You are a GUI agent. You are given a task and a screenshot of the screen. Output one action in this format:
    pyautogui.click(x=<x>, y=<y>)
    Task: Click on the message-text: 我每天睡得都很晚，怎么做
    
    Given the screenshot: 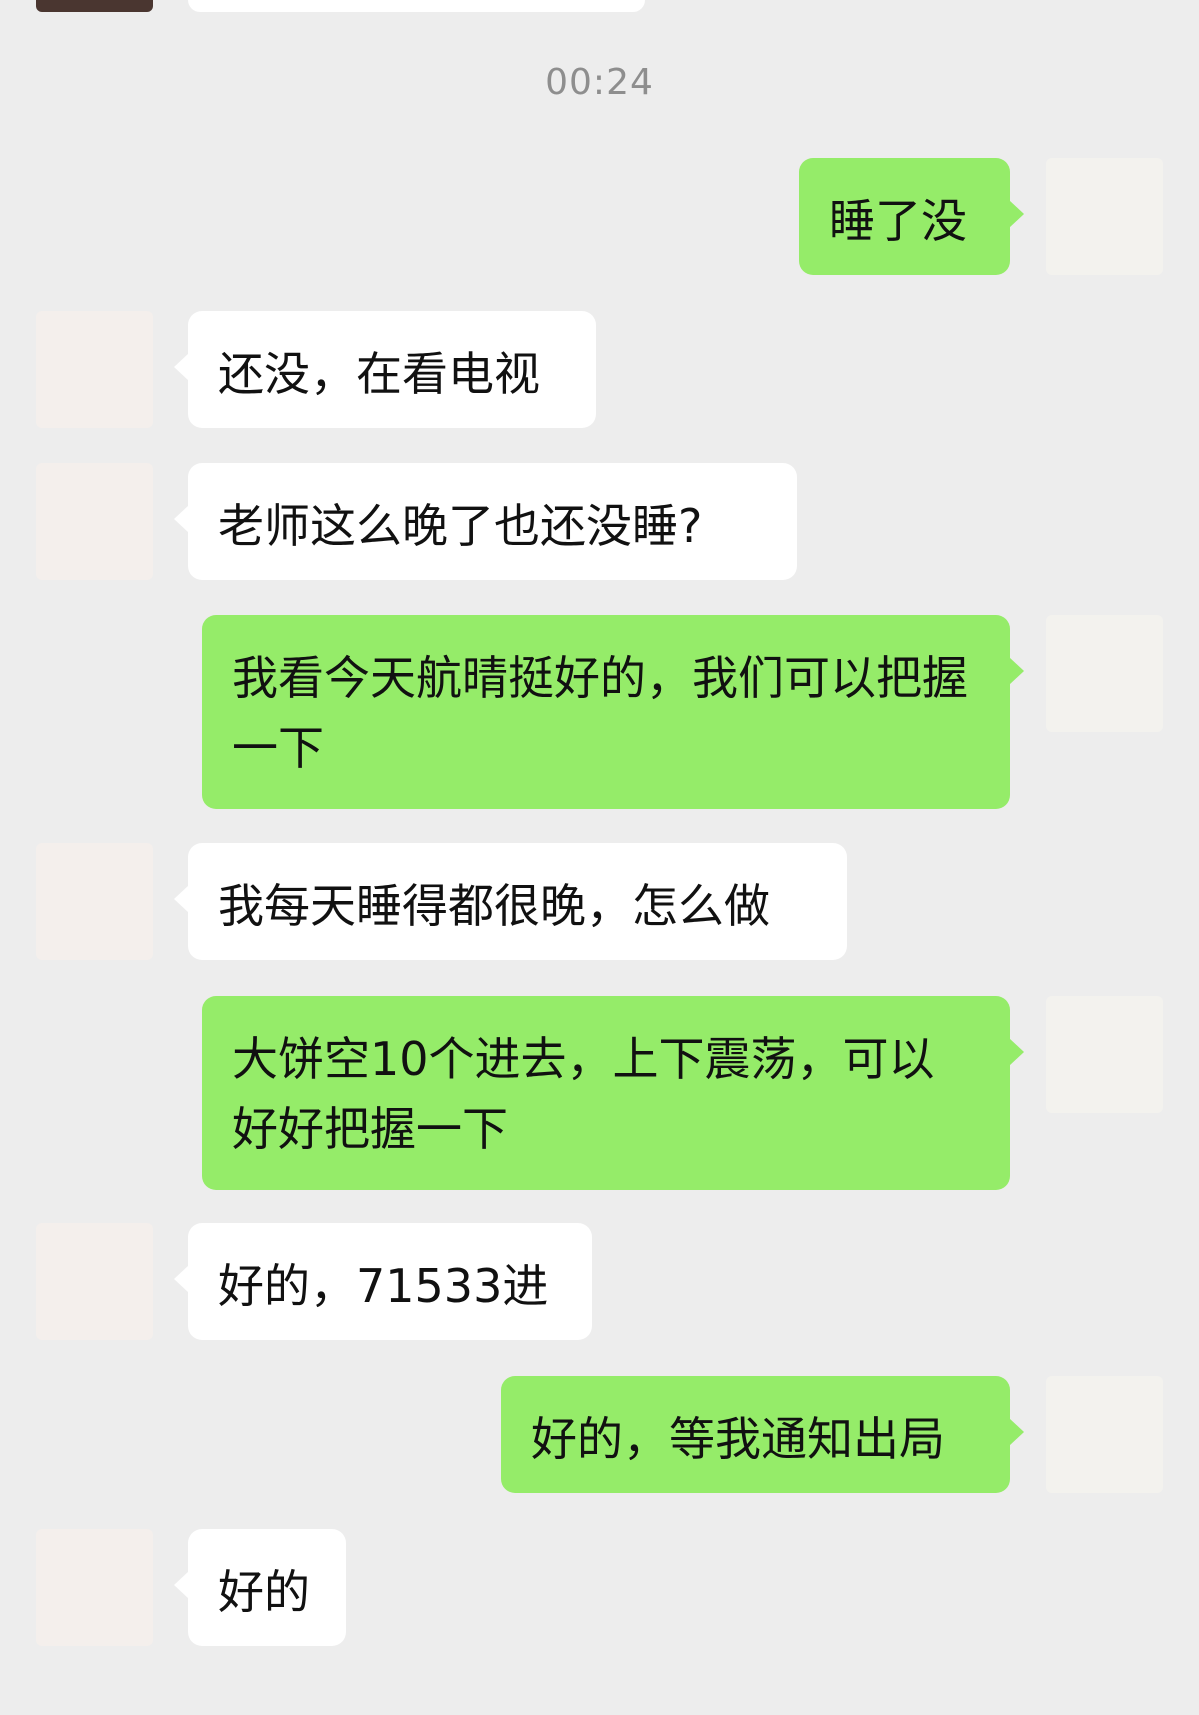 What is the action you would take?
    pyautogui.click(x=494, y=906)
    